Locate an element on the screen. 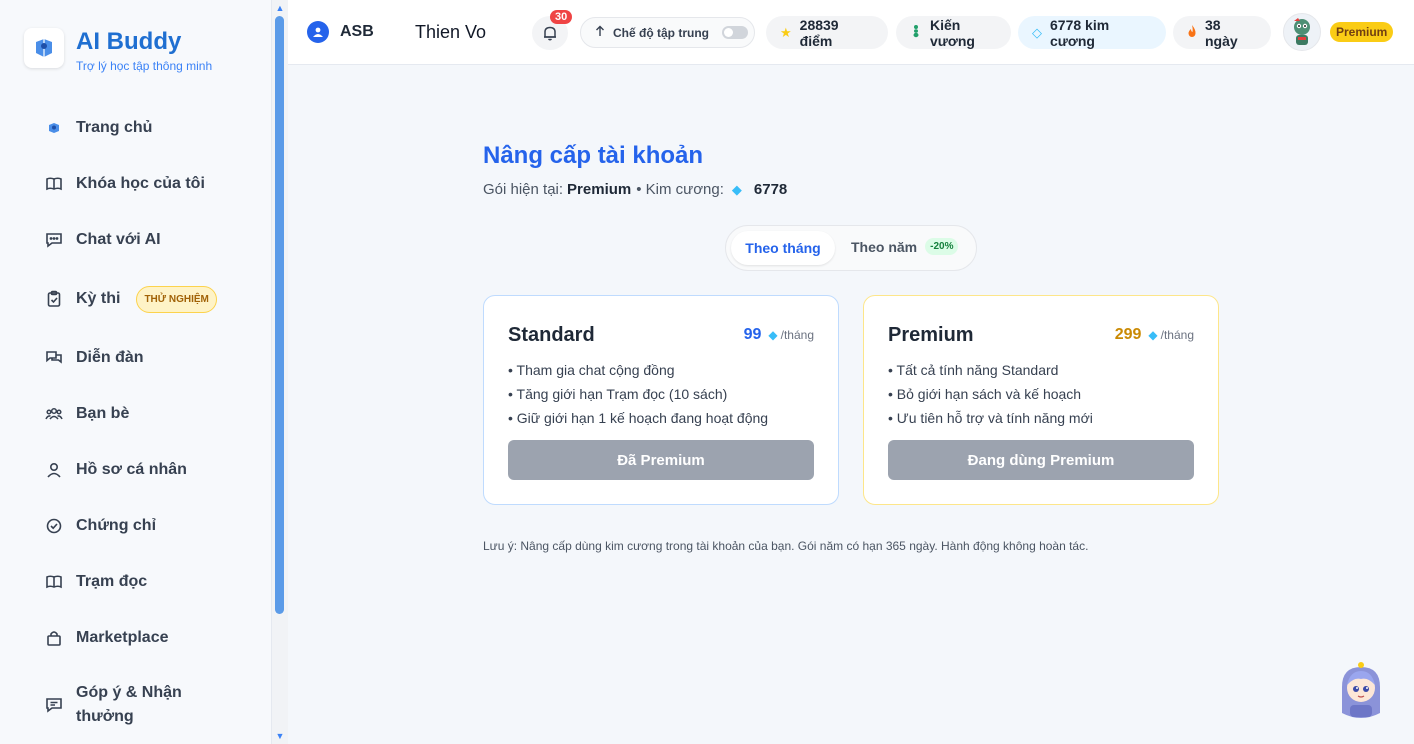 The width and height of the screenshot is (1414, 744). sidebar-item-forum: Diễn đàn is located at coordinates (94, 358).